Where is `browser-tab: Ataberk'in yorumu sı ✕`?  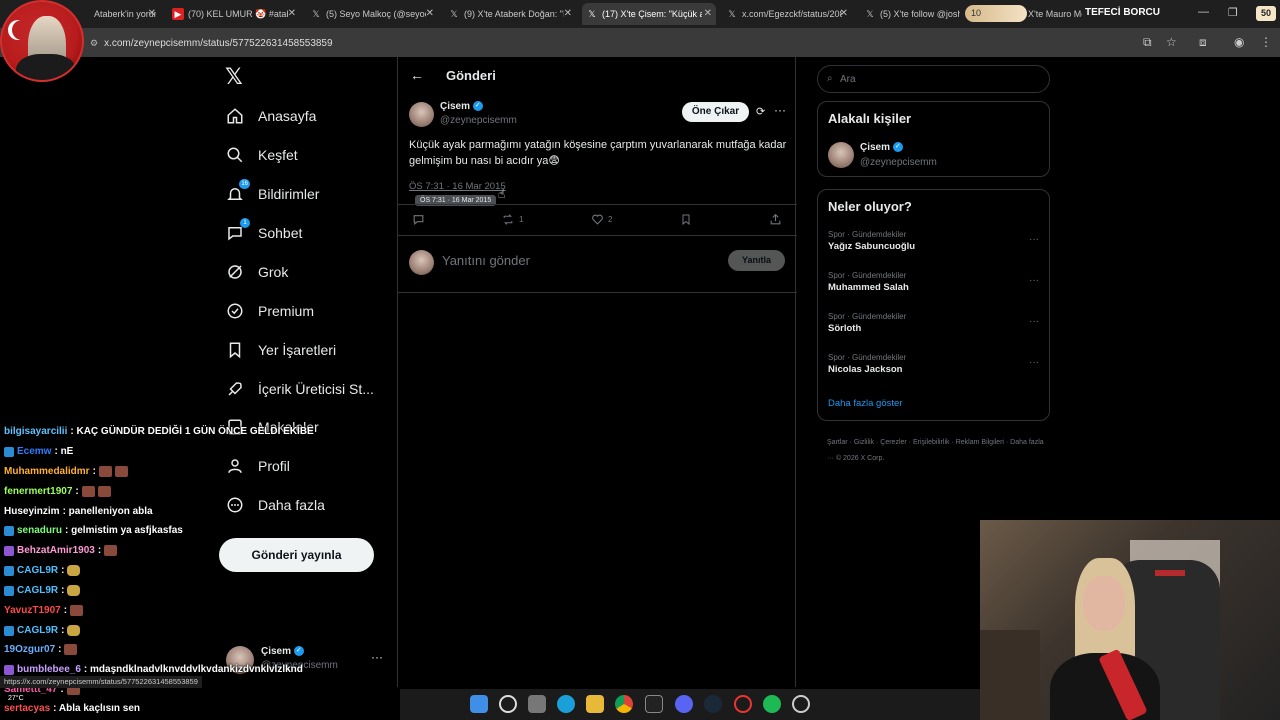 browser-tab: Ataberk'in yorumu sı ✕ is located at coordinates (125, 14).